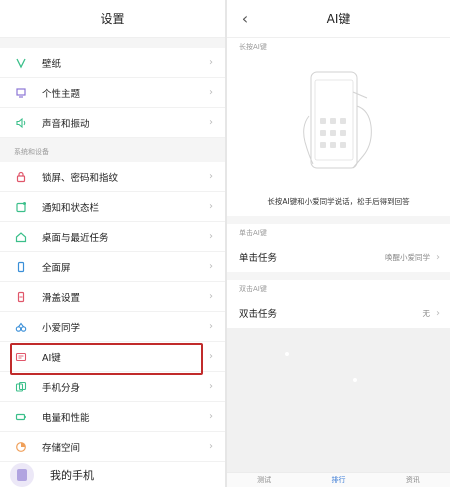 This screenshot has width=450, height=487. Describe the element at coordinates (407, 257) in the screenshot. I see `single-task-value: 唤醒小爱同学` at that location.